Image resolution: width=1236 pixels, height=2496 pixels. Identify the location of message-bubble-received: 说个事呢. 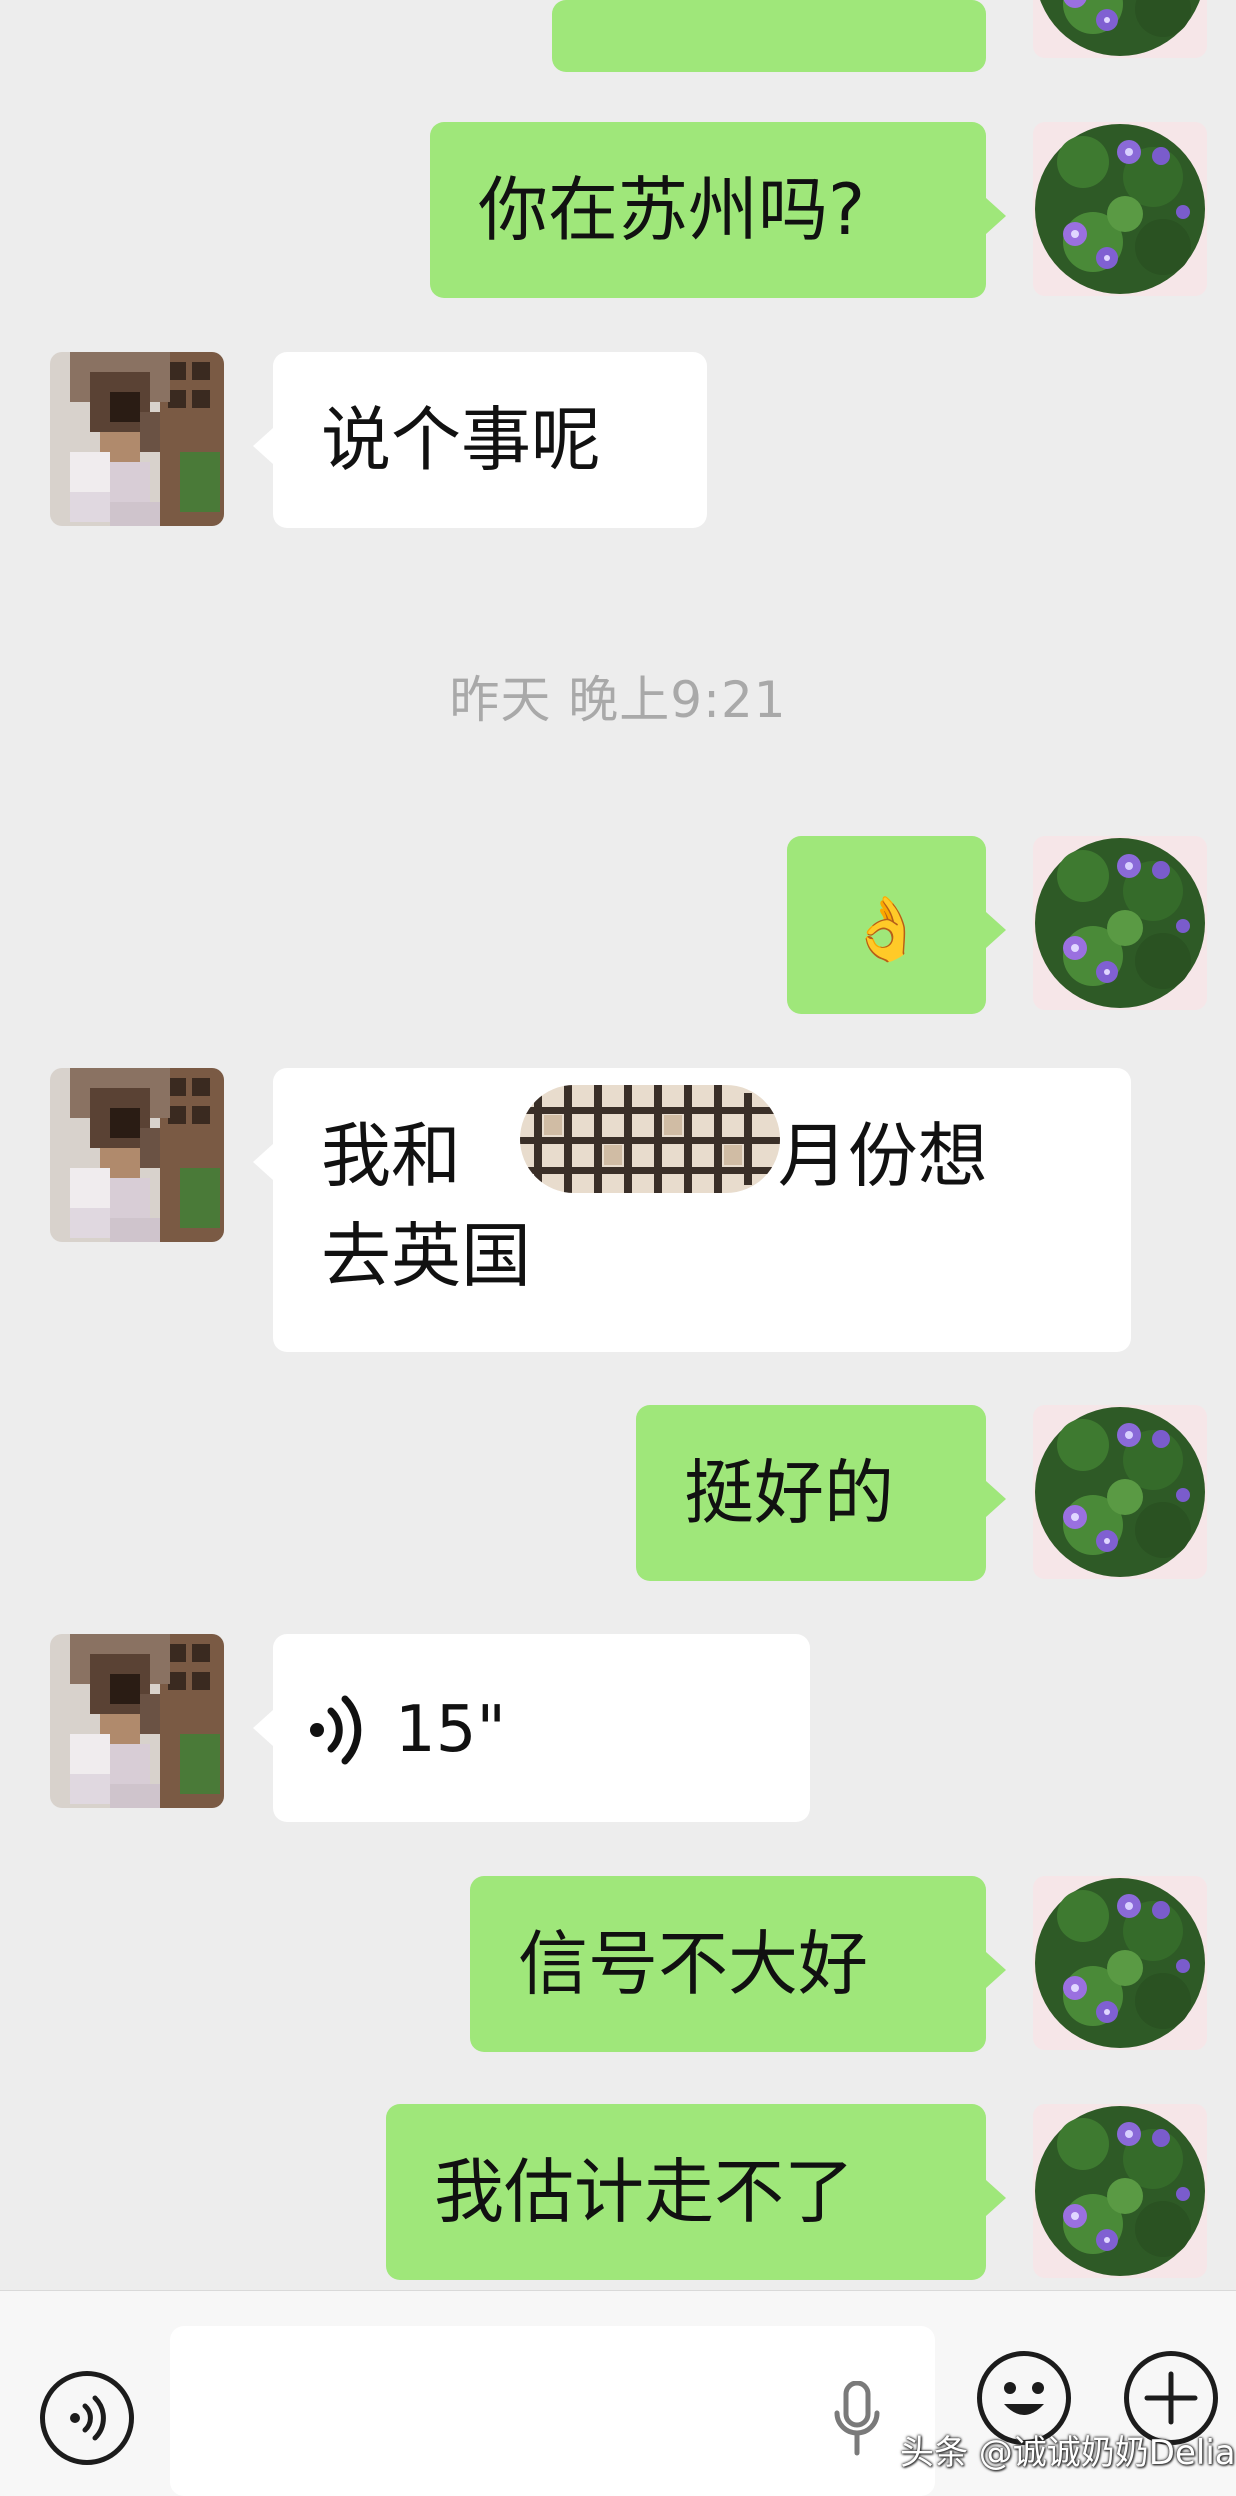
(480, 440).